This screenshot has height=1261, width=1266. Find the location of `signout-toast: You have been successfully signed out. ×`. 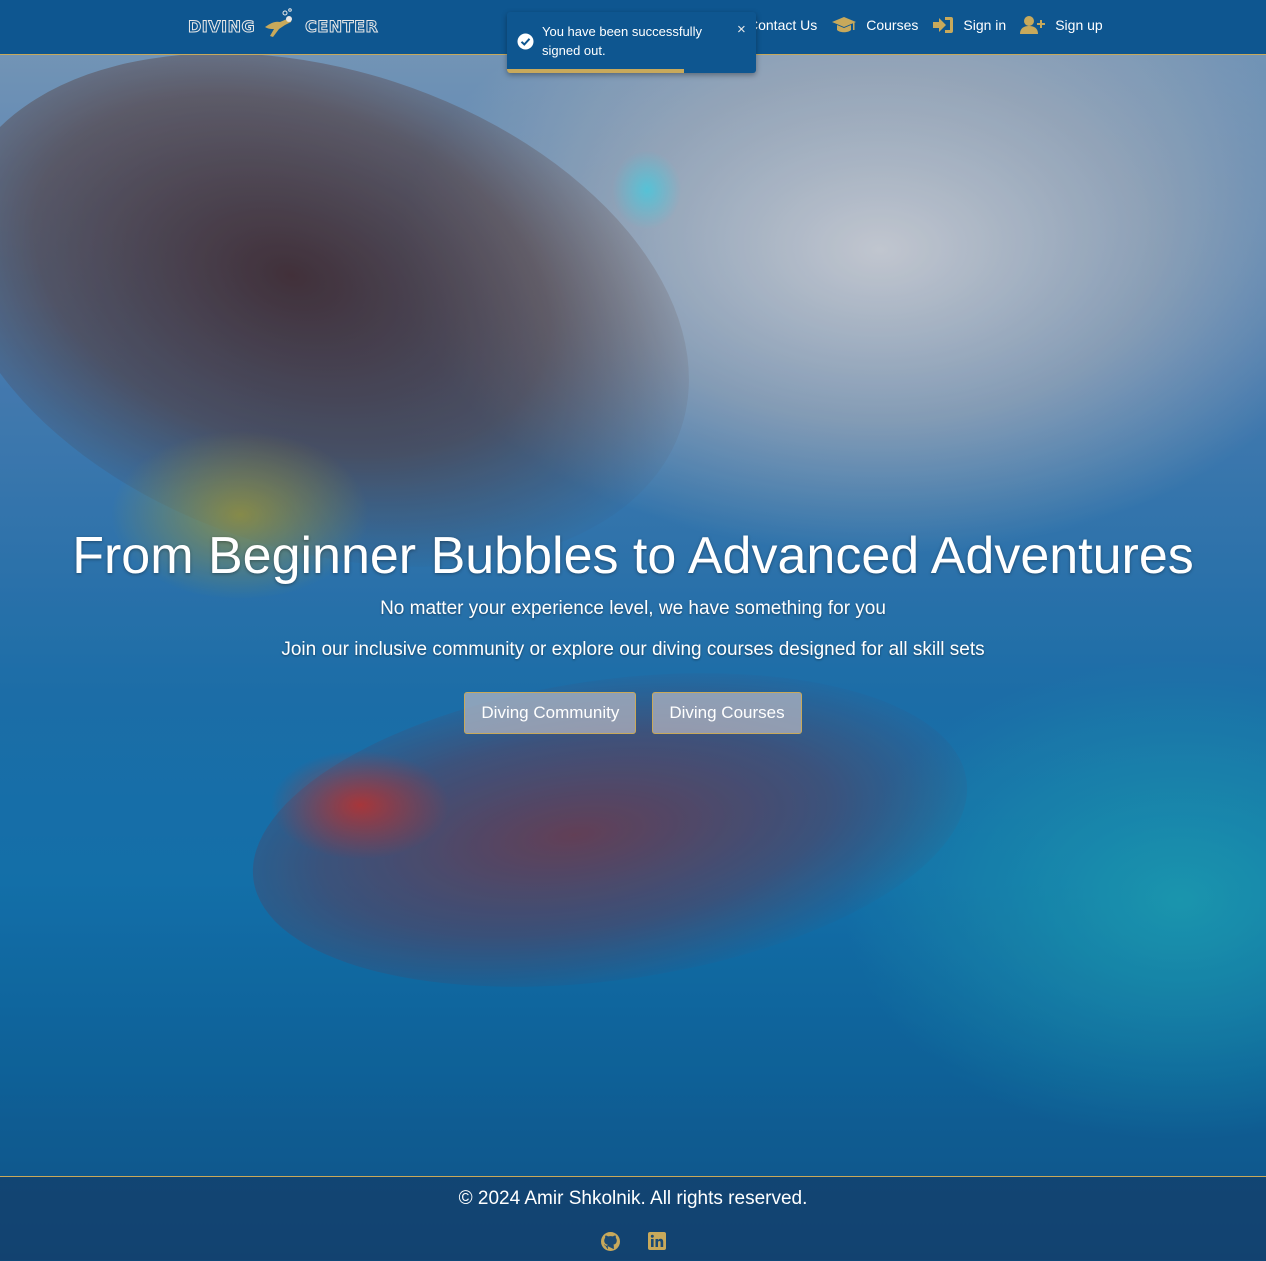

signout-toast: You have been successfully signed out. × is located at coordinates (631, 42).